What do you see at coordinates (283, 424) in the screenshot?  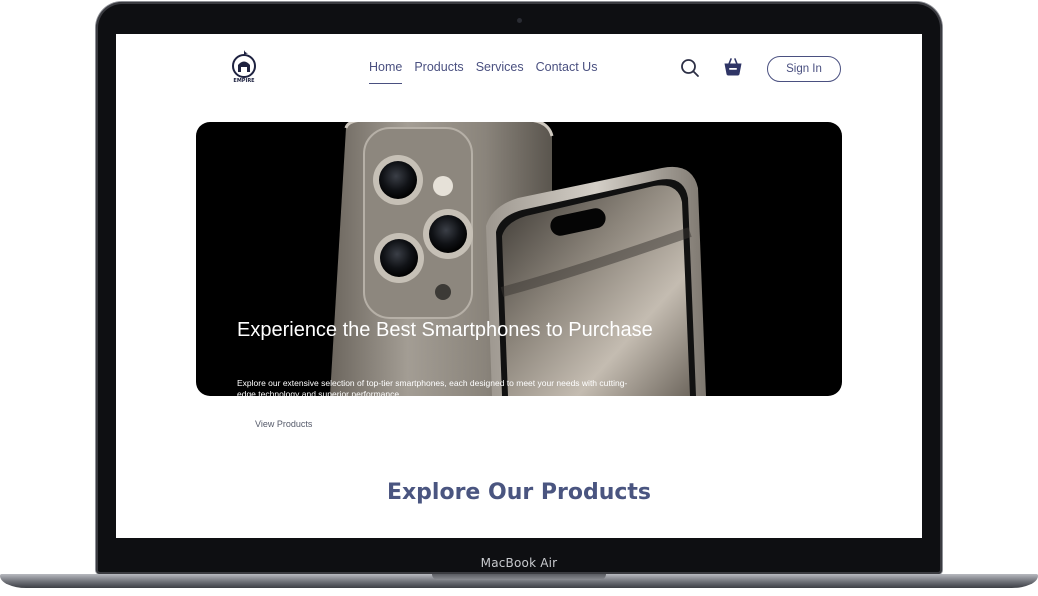 I see `view-products-link: View Products` at bounding box center [283, 424].